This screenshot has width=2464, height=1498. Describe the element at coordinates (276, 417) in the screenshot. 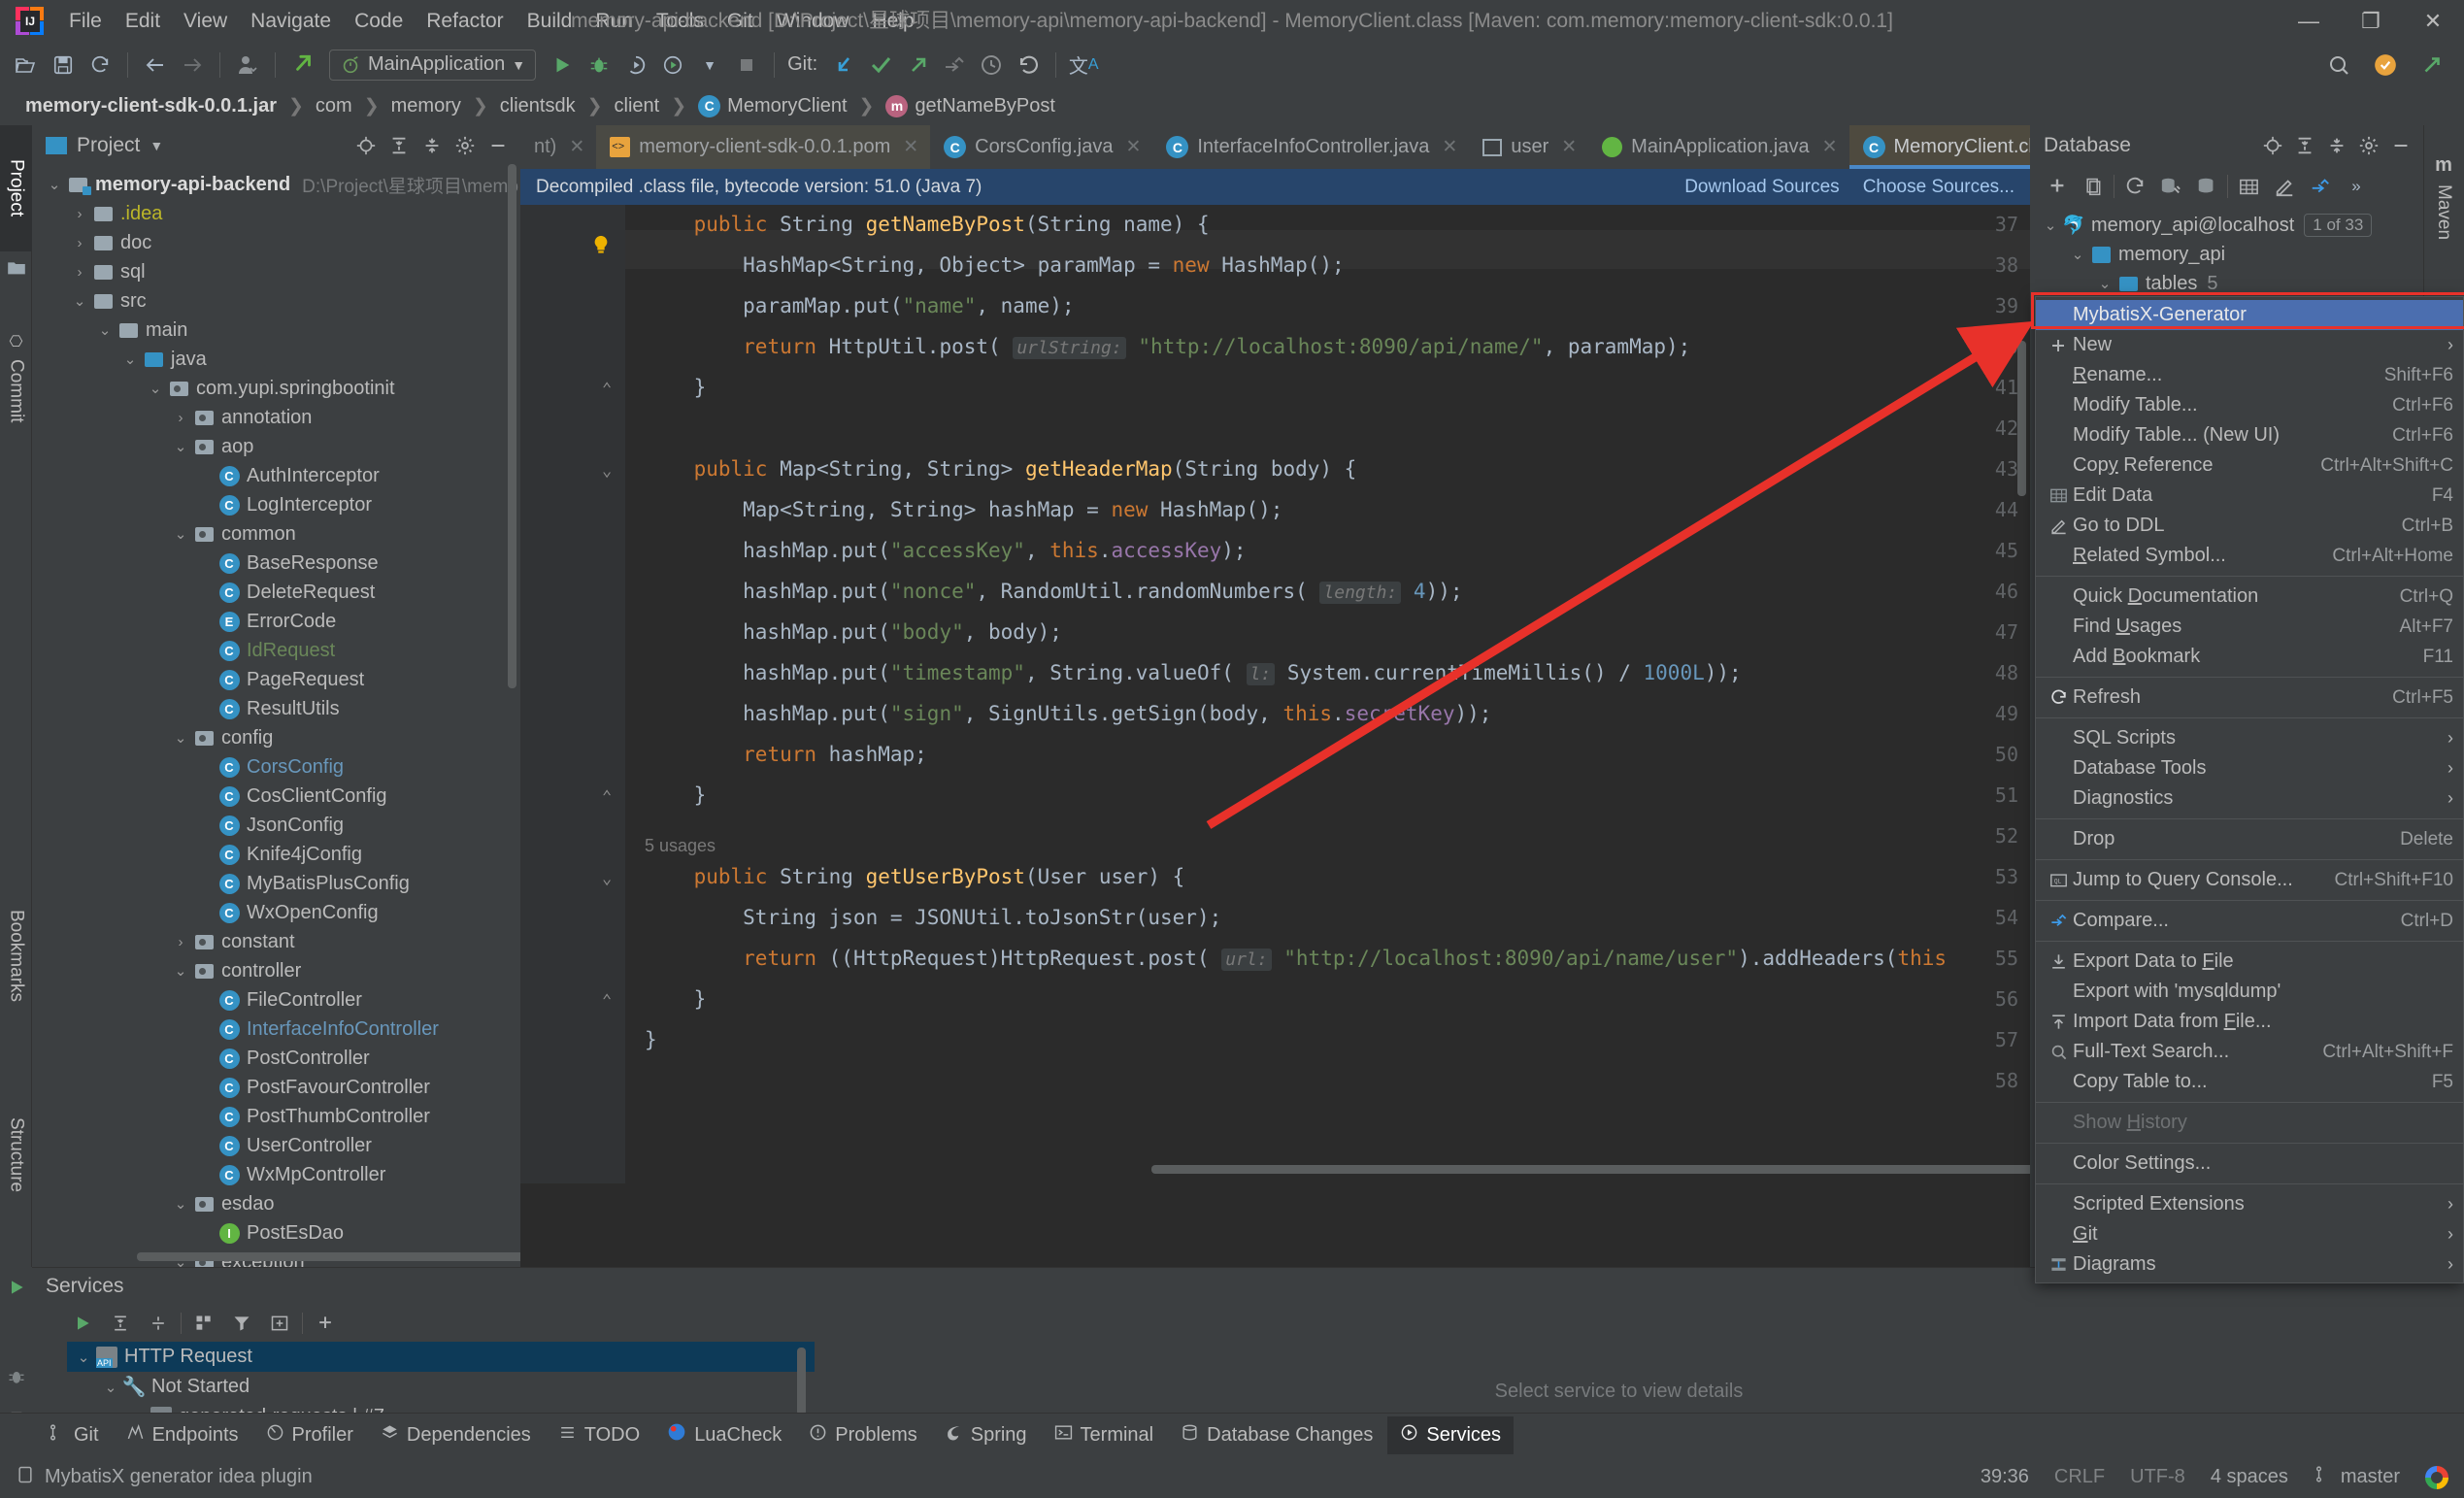

I see `tree-node: › annotation` at that location.